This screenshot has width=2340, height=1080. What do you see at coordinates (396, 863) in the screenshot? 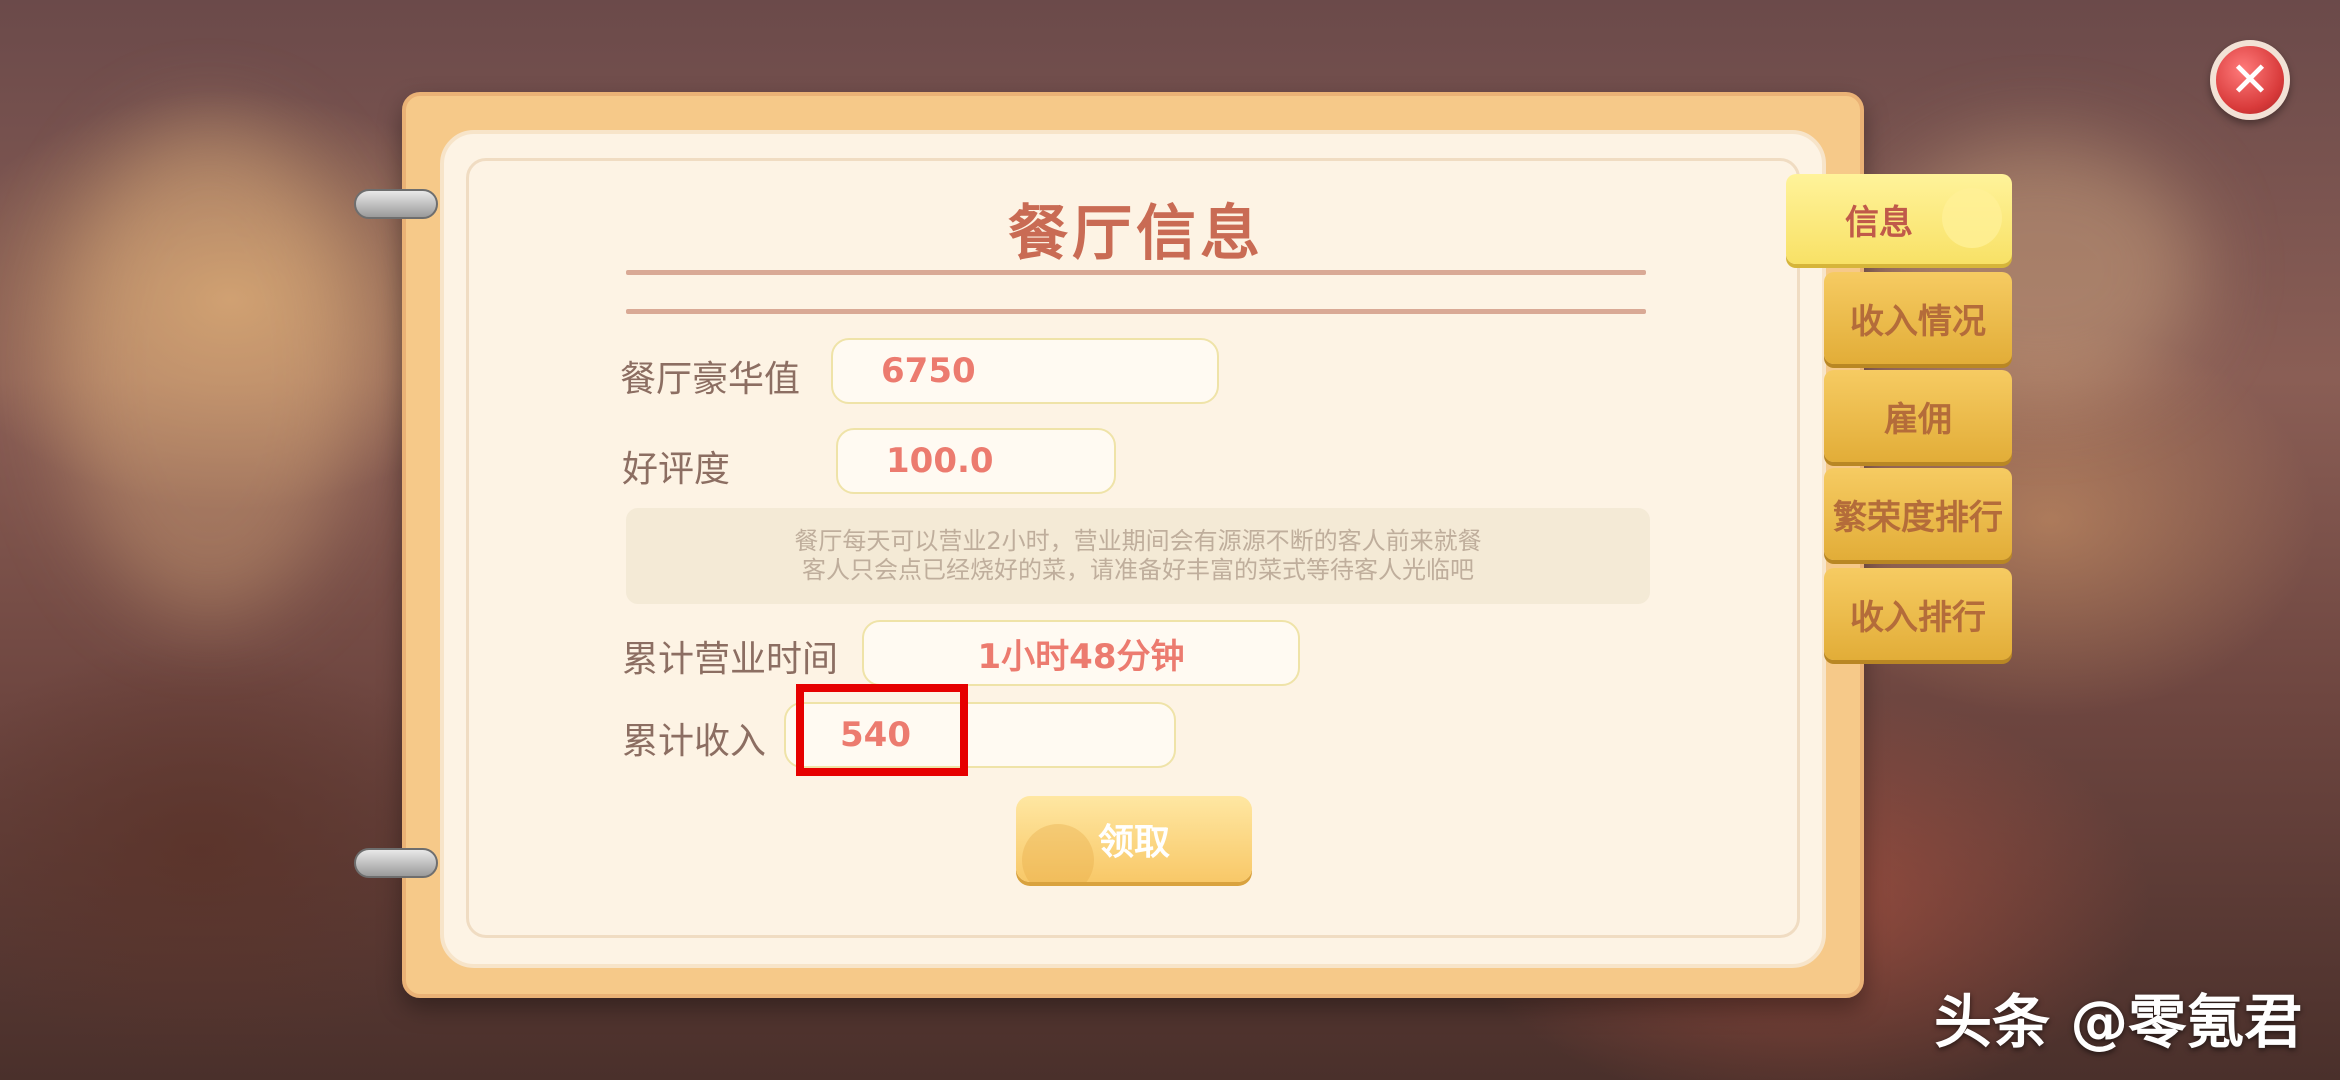
I see `binder-ring-bottom` at bounding box center [396, 863].